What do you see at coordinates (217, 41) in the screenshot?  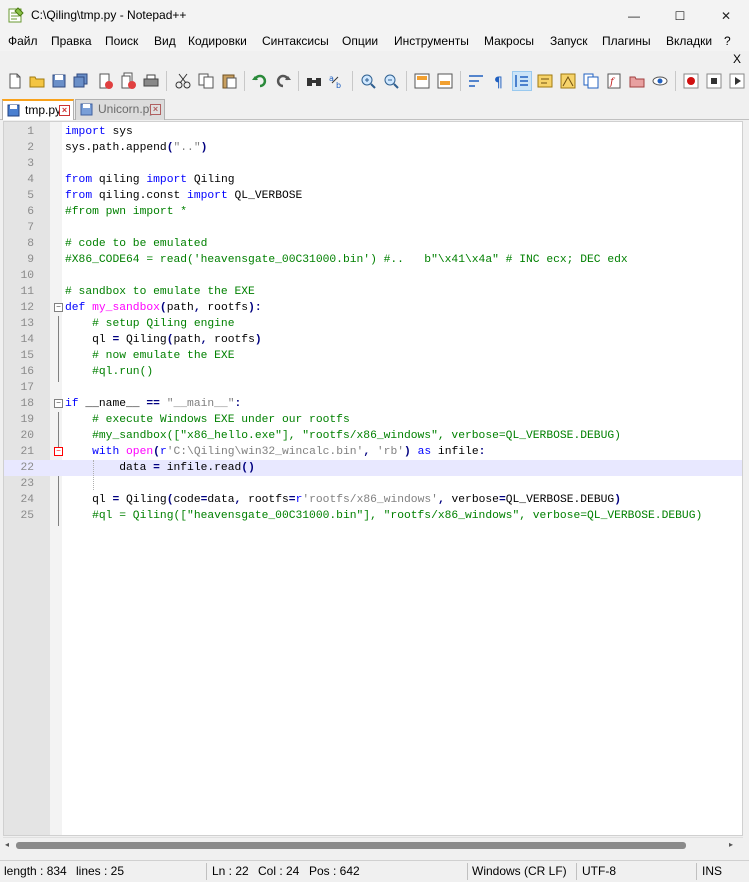 I see `menu-encoding: Кодировки` at bounding box center [217, 41].